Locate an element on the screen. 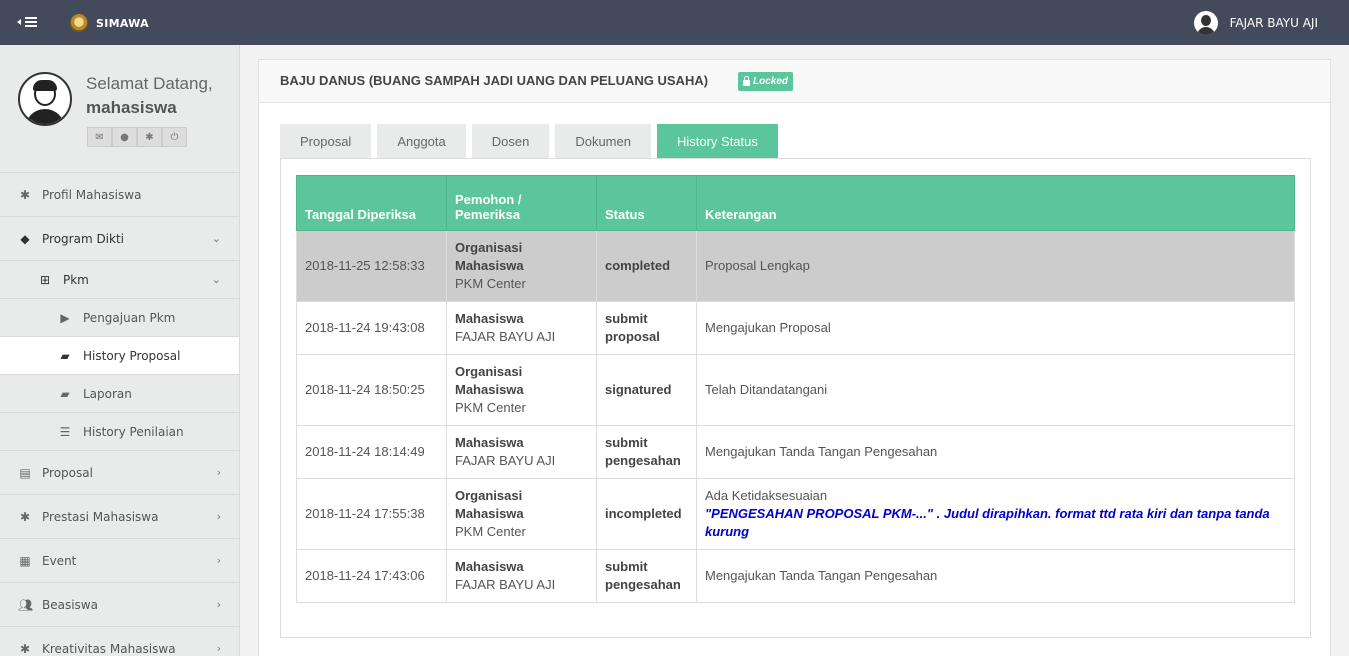 This screenshot has width=1349, height=656. user-avatar-icon is located at coordinates (1205, 23).